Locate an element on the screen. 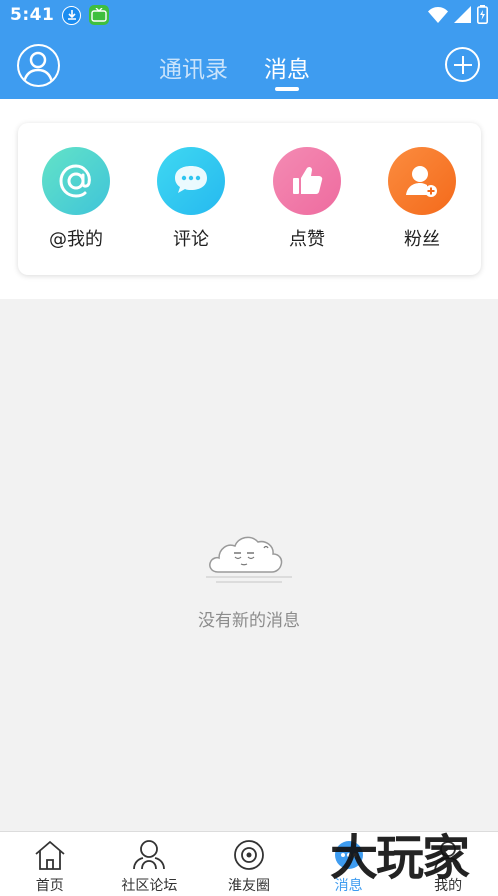 Image resolution: width=498 pixels, height=896 pixels. nav-home: 首页 is located at coordinates (50, 864).